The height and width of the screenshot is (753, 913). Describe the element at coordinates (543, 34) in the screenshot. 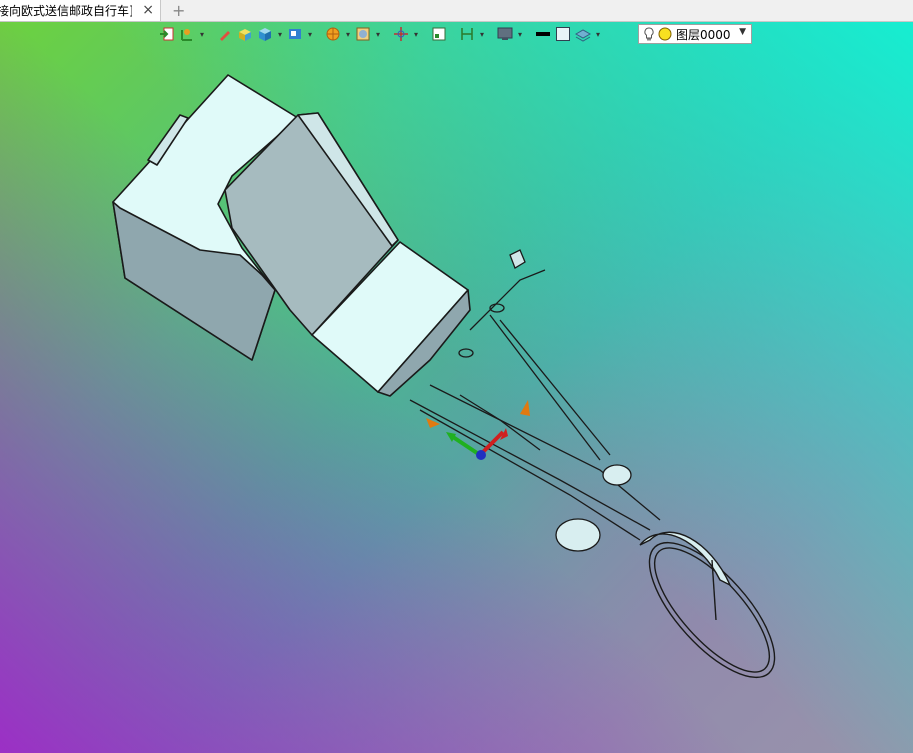

I see `color-black-icon` at that location.